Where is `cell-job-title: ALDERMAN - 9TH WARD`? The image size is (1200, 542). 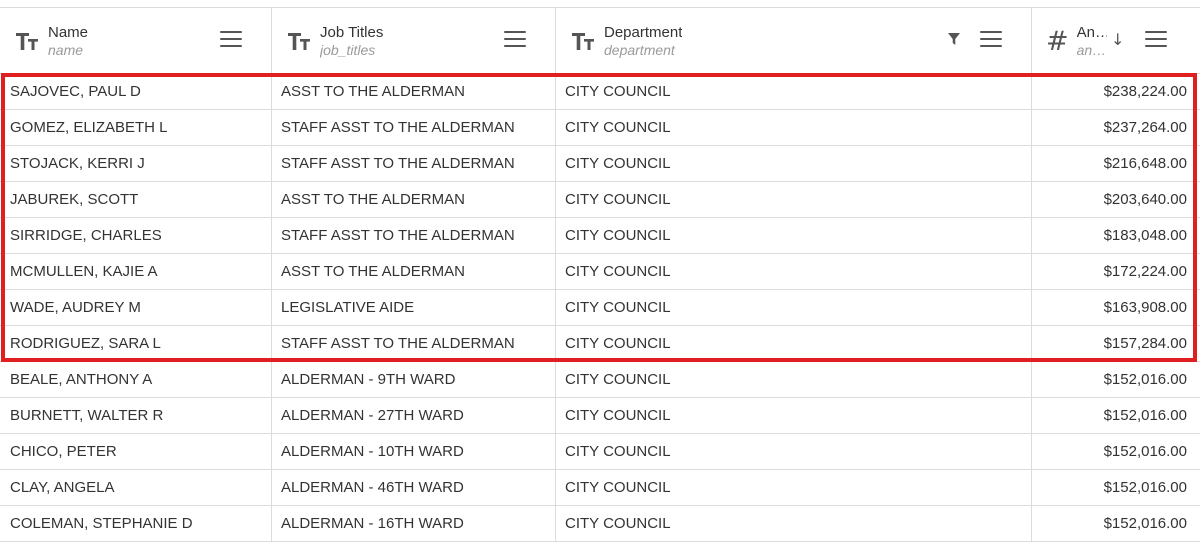
cell-job-title: ALDERMAN - 9TH WARD is located at coordinates (414, 379).